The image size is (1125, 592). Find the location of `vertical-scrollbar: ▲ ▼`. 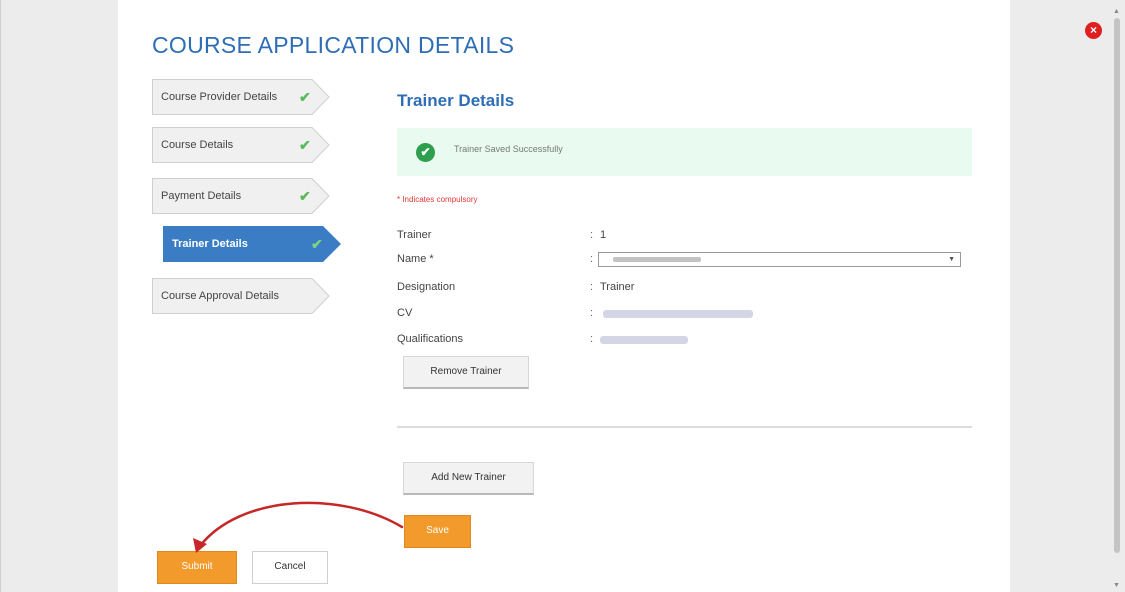

vertical-scrollbar: ▲ ▼ is located at coordinates (1117, 299).